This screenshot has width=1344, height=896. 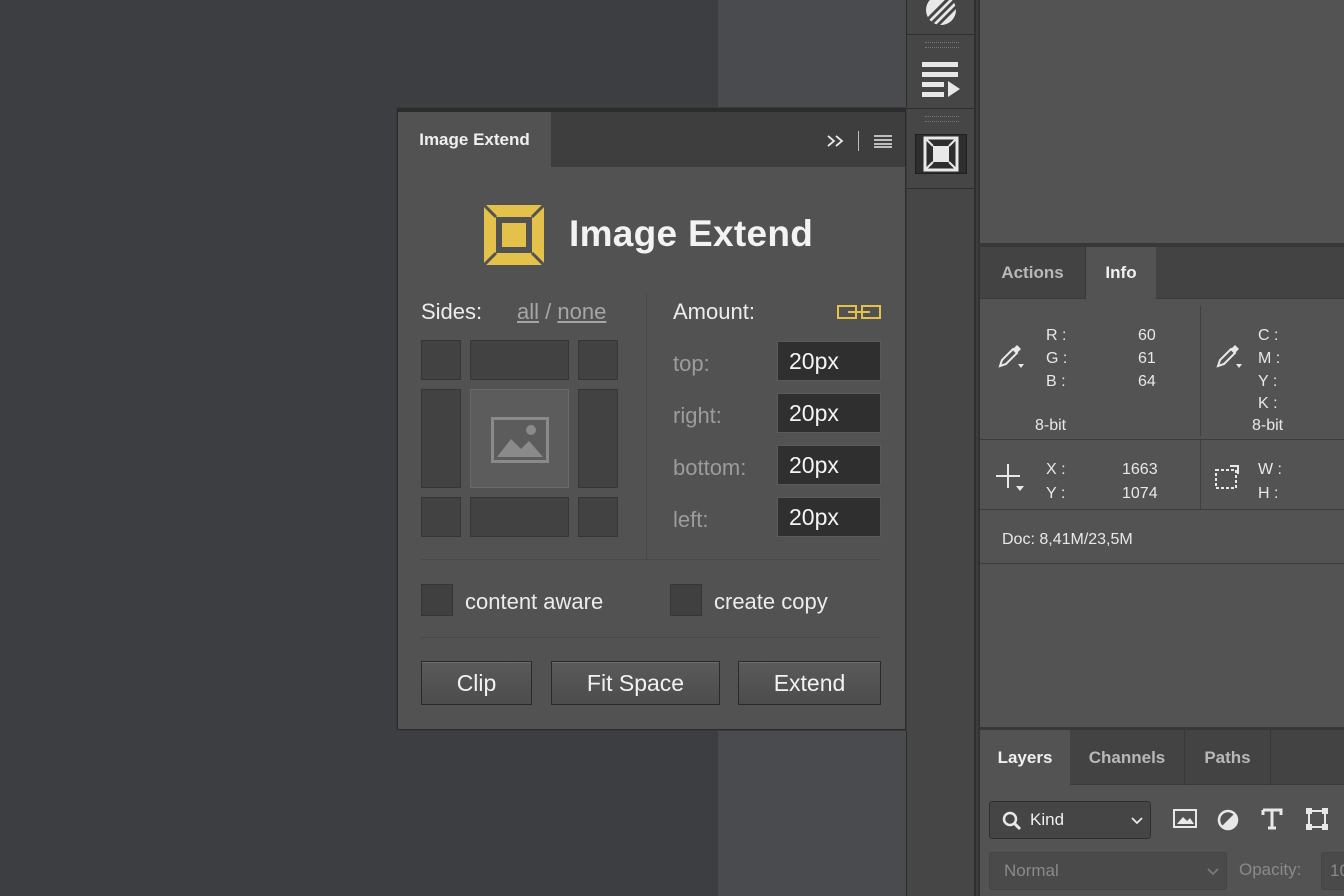 What do you see at coordinates (1227, 477) in the screenshot?
I see `selection-size-icon` at bounding box center [1227, 477].